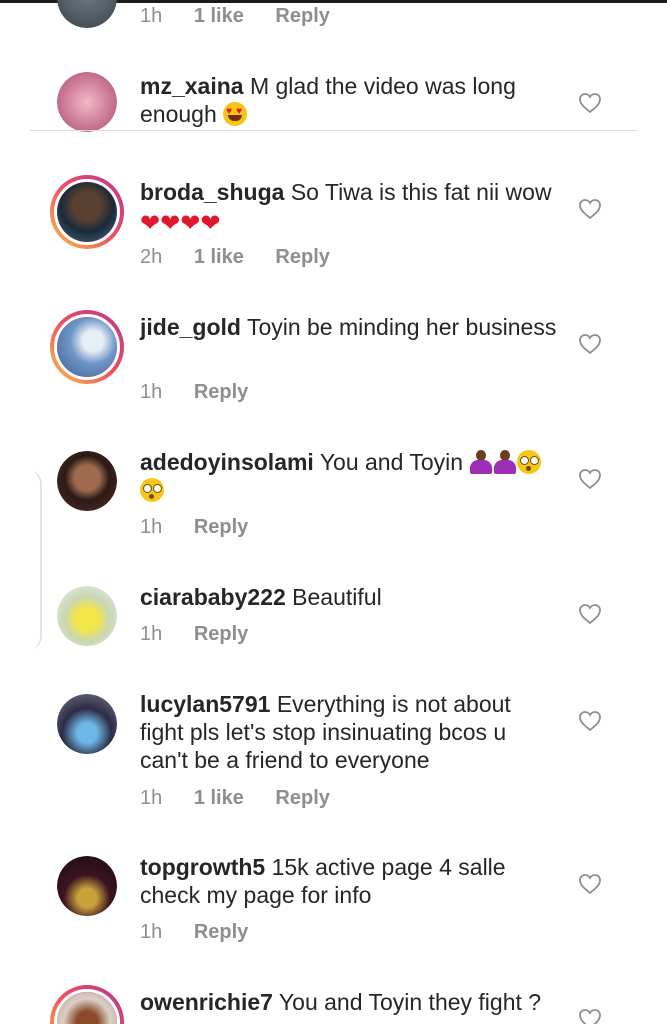 Image resolution: width=667 pixels, height=1024 pixels. What do you see at coordinates (333, 130) in the screenshot?
I see `divider` at bounding box center [333, 130].